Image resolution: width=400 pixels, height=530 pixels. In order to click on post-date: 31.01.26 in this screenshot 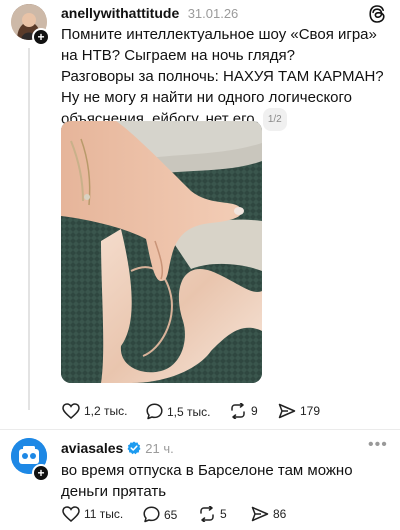, I will do `click(213, 13)`.